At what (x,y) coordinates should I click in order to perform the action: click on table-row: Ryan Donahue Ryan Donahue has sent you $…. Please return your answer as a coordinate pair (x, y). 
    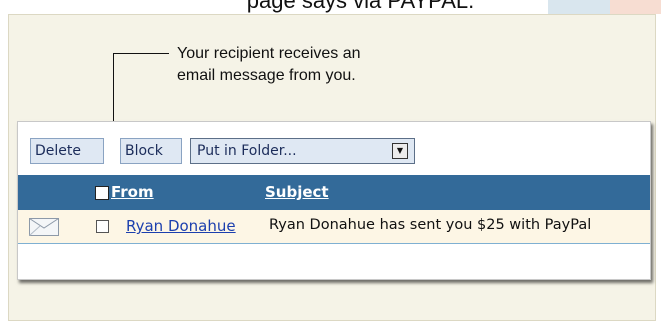
    Looking at the image, I should click on (334, 227).